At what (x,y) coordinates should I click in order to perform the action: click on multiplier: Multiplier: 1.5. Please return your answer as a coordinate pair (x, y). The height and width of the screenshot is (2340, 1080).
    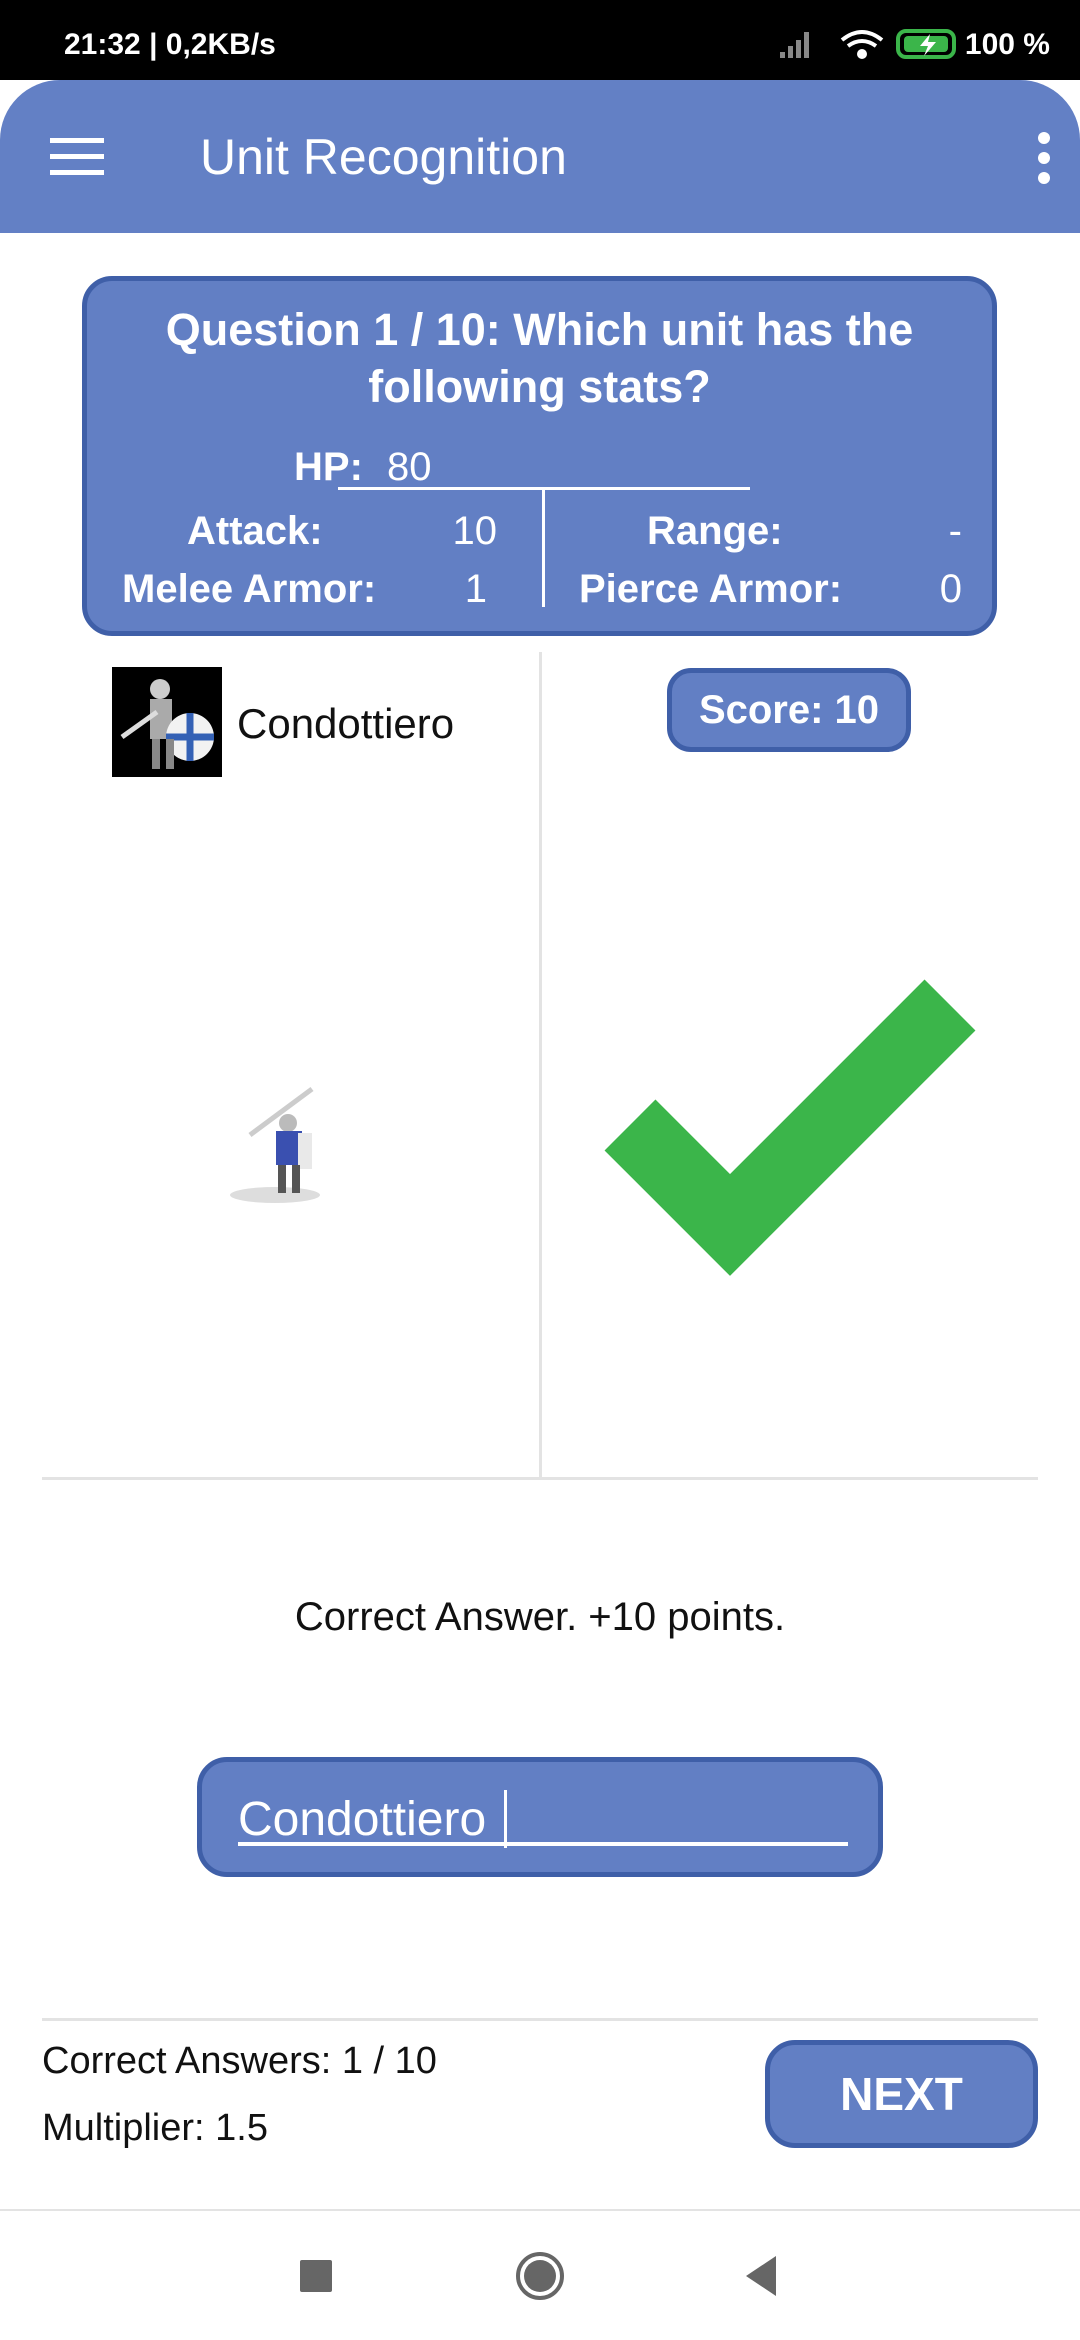
    Looking at the image, I should click on (155, 2128).